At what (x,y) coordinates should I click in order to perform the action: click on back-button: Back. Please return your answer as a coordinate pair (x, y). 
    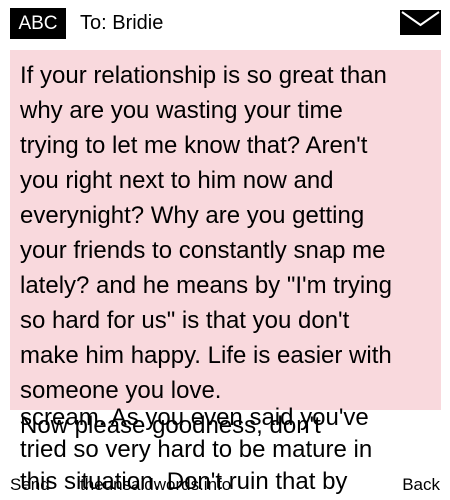
    Looking at the image, I should click on (421, 485).